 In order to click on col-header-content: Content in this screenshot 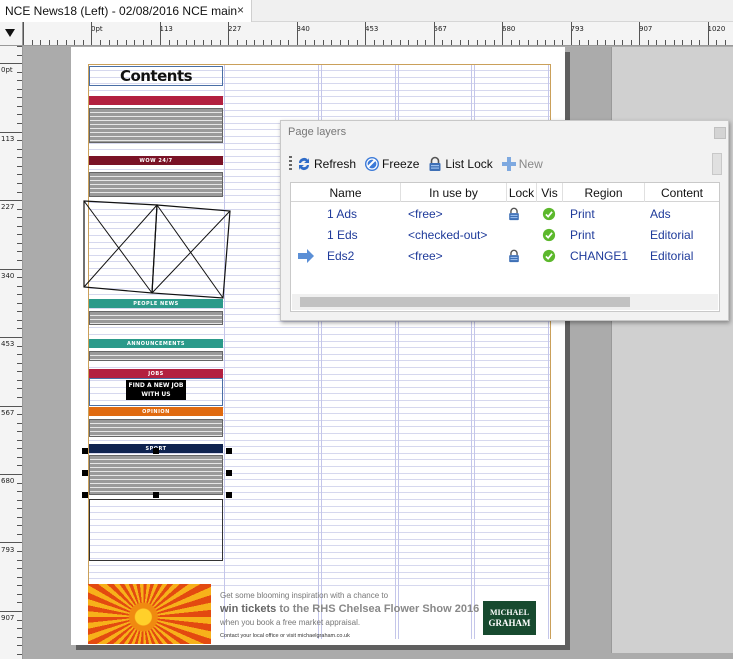, I will do `click(682, 192)`.